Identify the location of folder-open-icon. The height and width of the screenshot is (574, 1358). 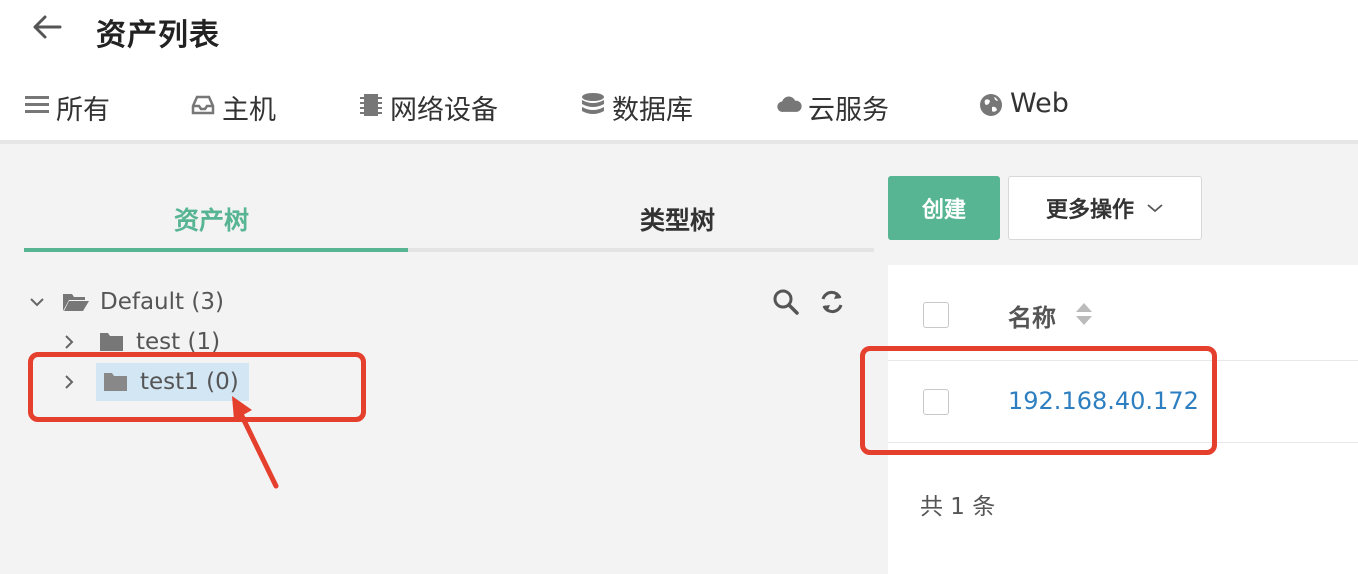
(76, 302).